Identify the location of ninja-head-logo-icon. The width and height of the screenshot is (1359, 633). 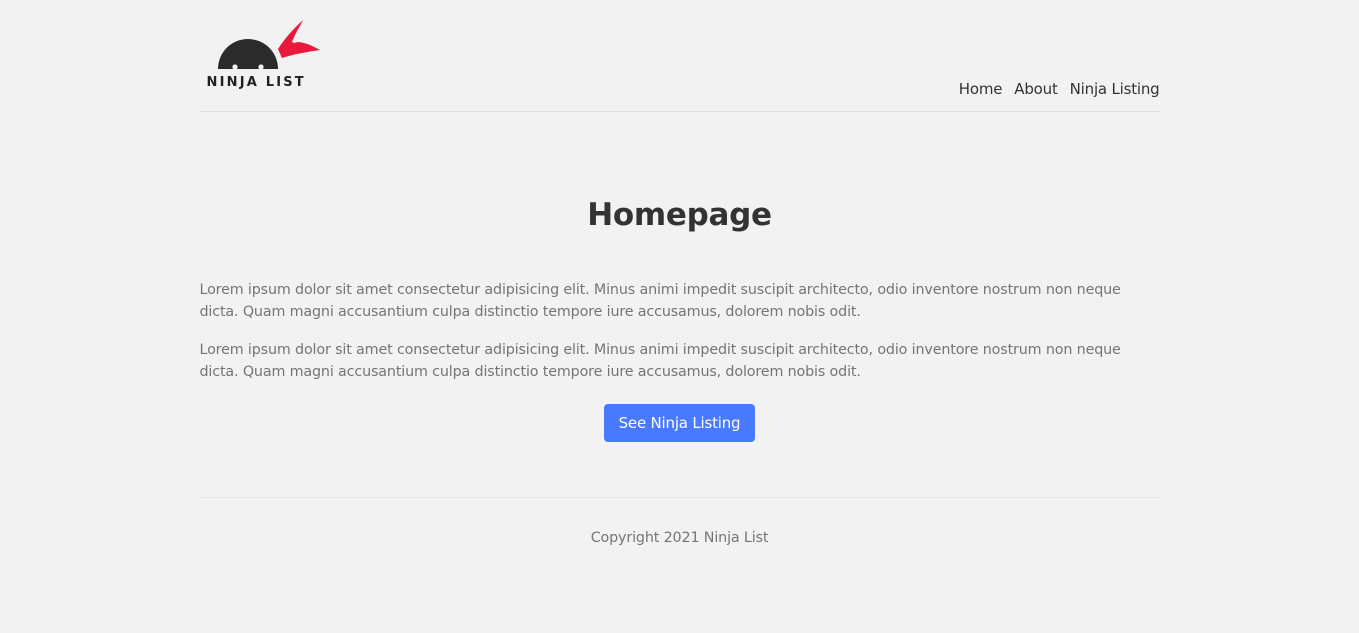
(268, 45).